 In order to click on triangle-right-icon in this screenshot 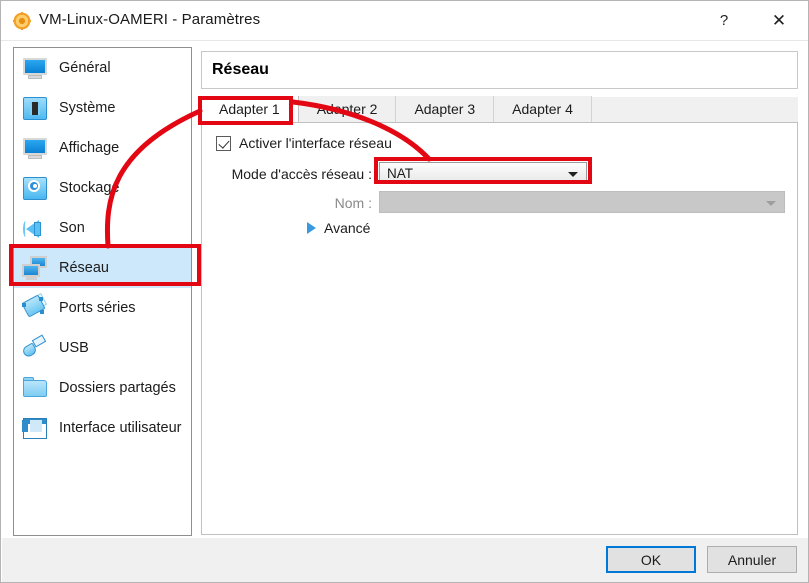, I will do `click(311, 228)`.